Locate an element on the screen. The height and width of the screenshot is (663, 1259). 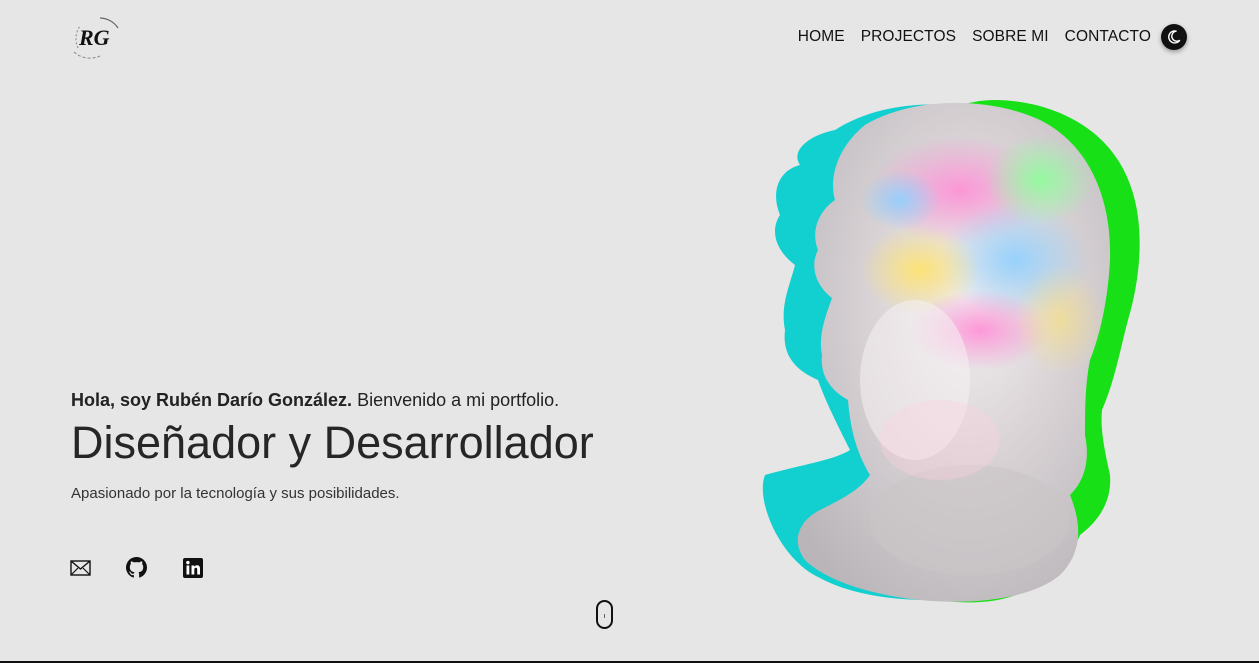
social-links is located at coordinates (136, 567).